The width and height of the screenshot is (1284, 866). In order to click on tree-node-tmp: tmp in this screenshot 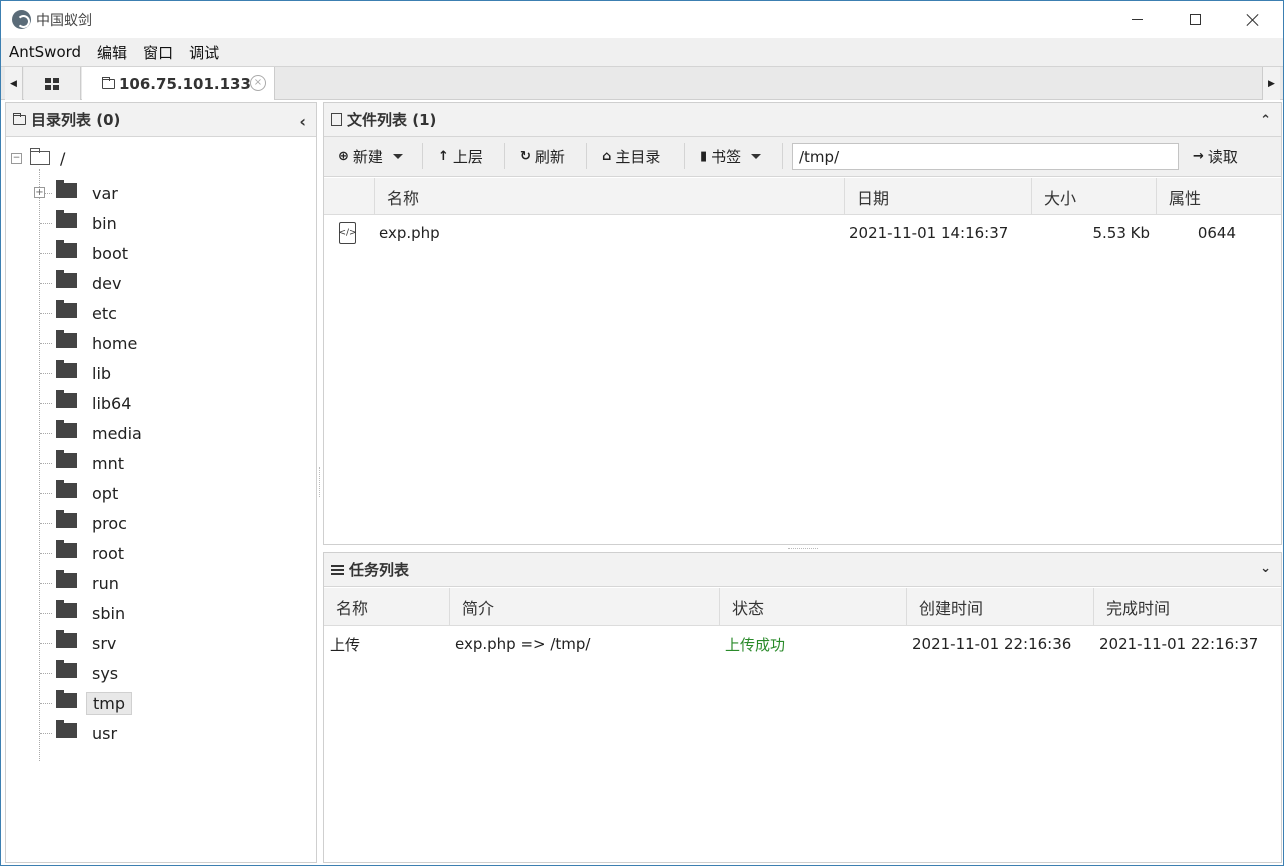, I will do `click(86, 702)`.